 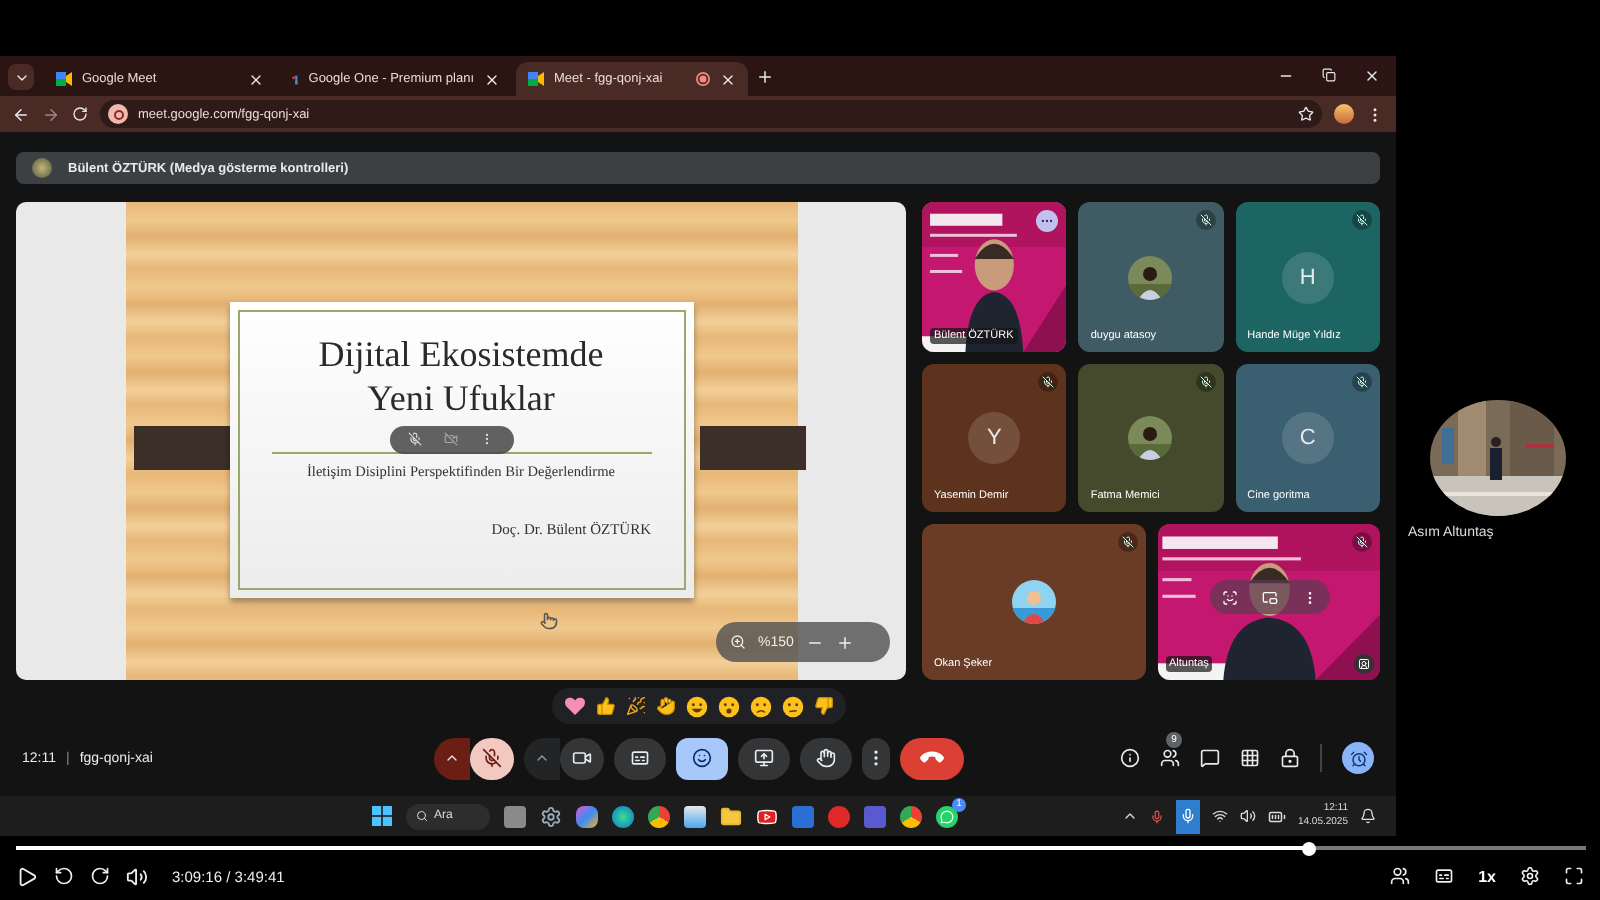 I want to click on wifi-icon, so click(x=1219, y=816).